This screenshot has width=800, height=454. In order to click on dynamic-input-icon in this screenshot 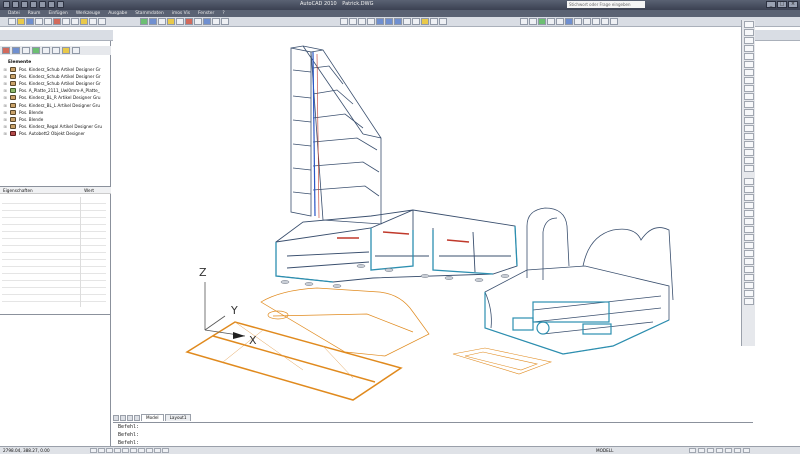, I will do `click(149, 450)`.